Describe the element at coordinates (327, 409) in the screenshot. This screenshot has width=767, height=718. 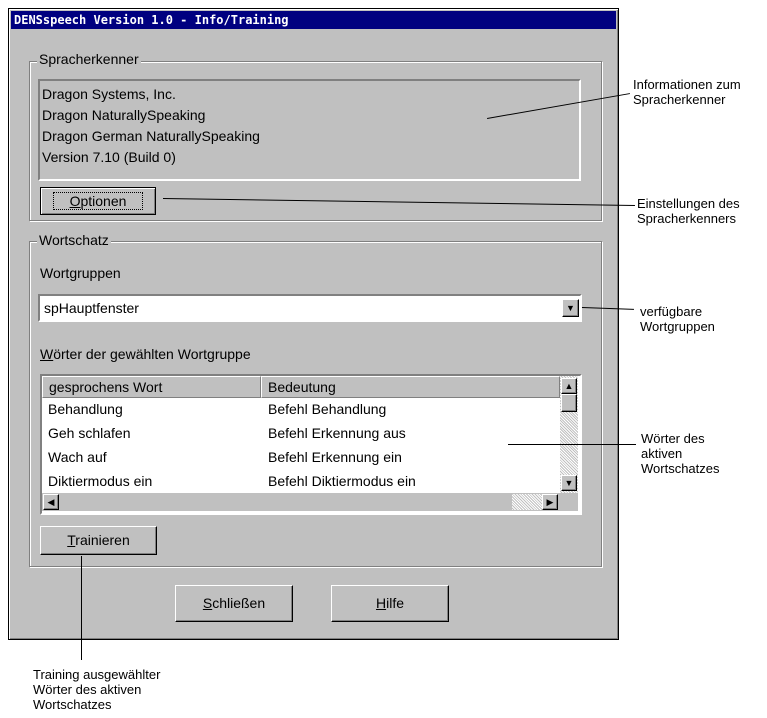
I see `table-cell: Befehl Behandlung` at that location.